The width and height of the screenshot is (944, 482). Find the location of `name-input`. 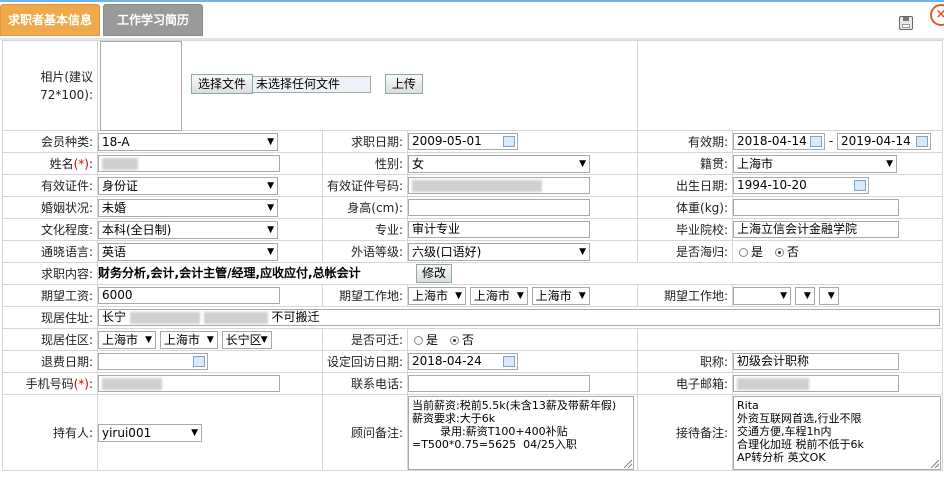

name-input is located at coordinates (189, 163).